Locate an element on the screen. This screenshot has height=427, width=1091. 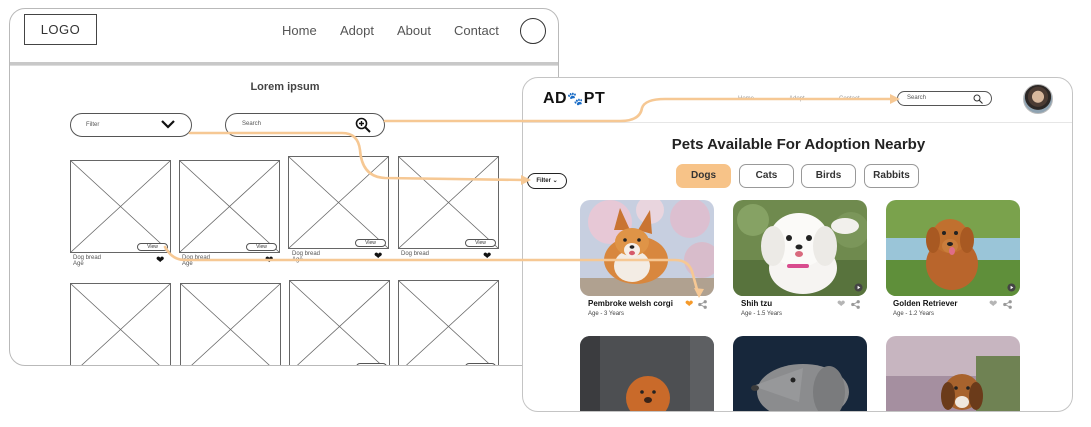
logo-text-right: PT is located at coordinates (594, 98).